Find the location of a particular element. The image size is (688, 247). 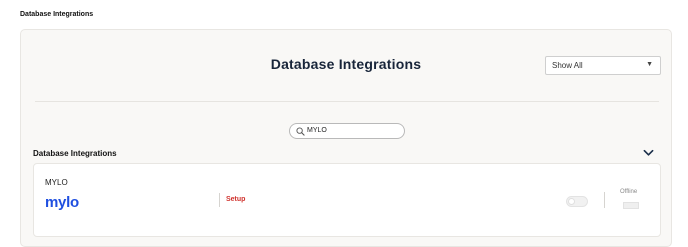

setup-button: Setup is located at coordinates (235, 199).